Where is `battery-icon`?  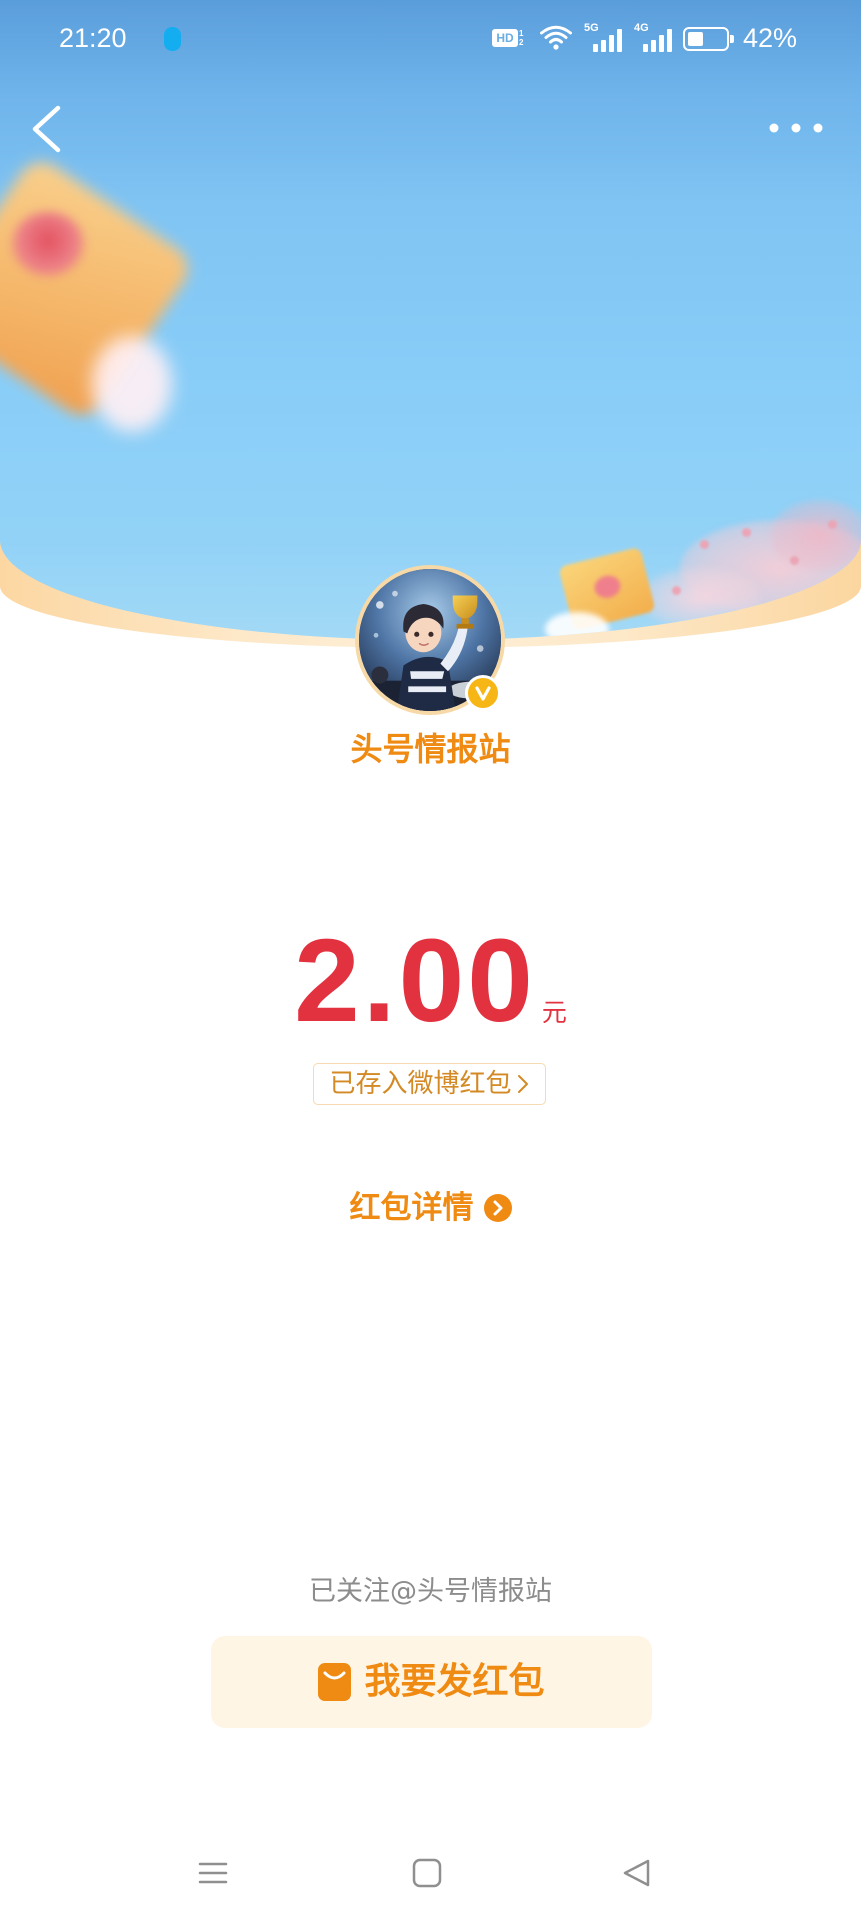
battery-icon is located at coordinates (709, 39).